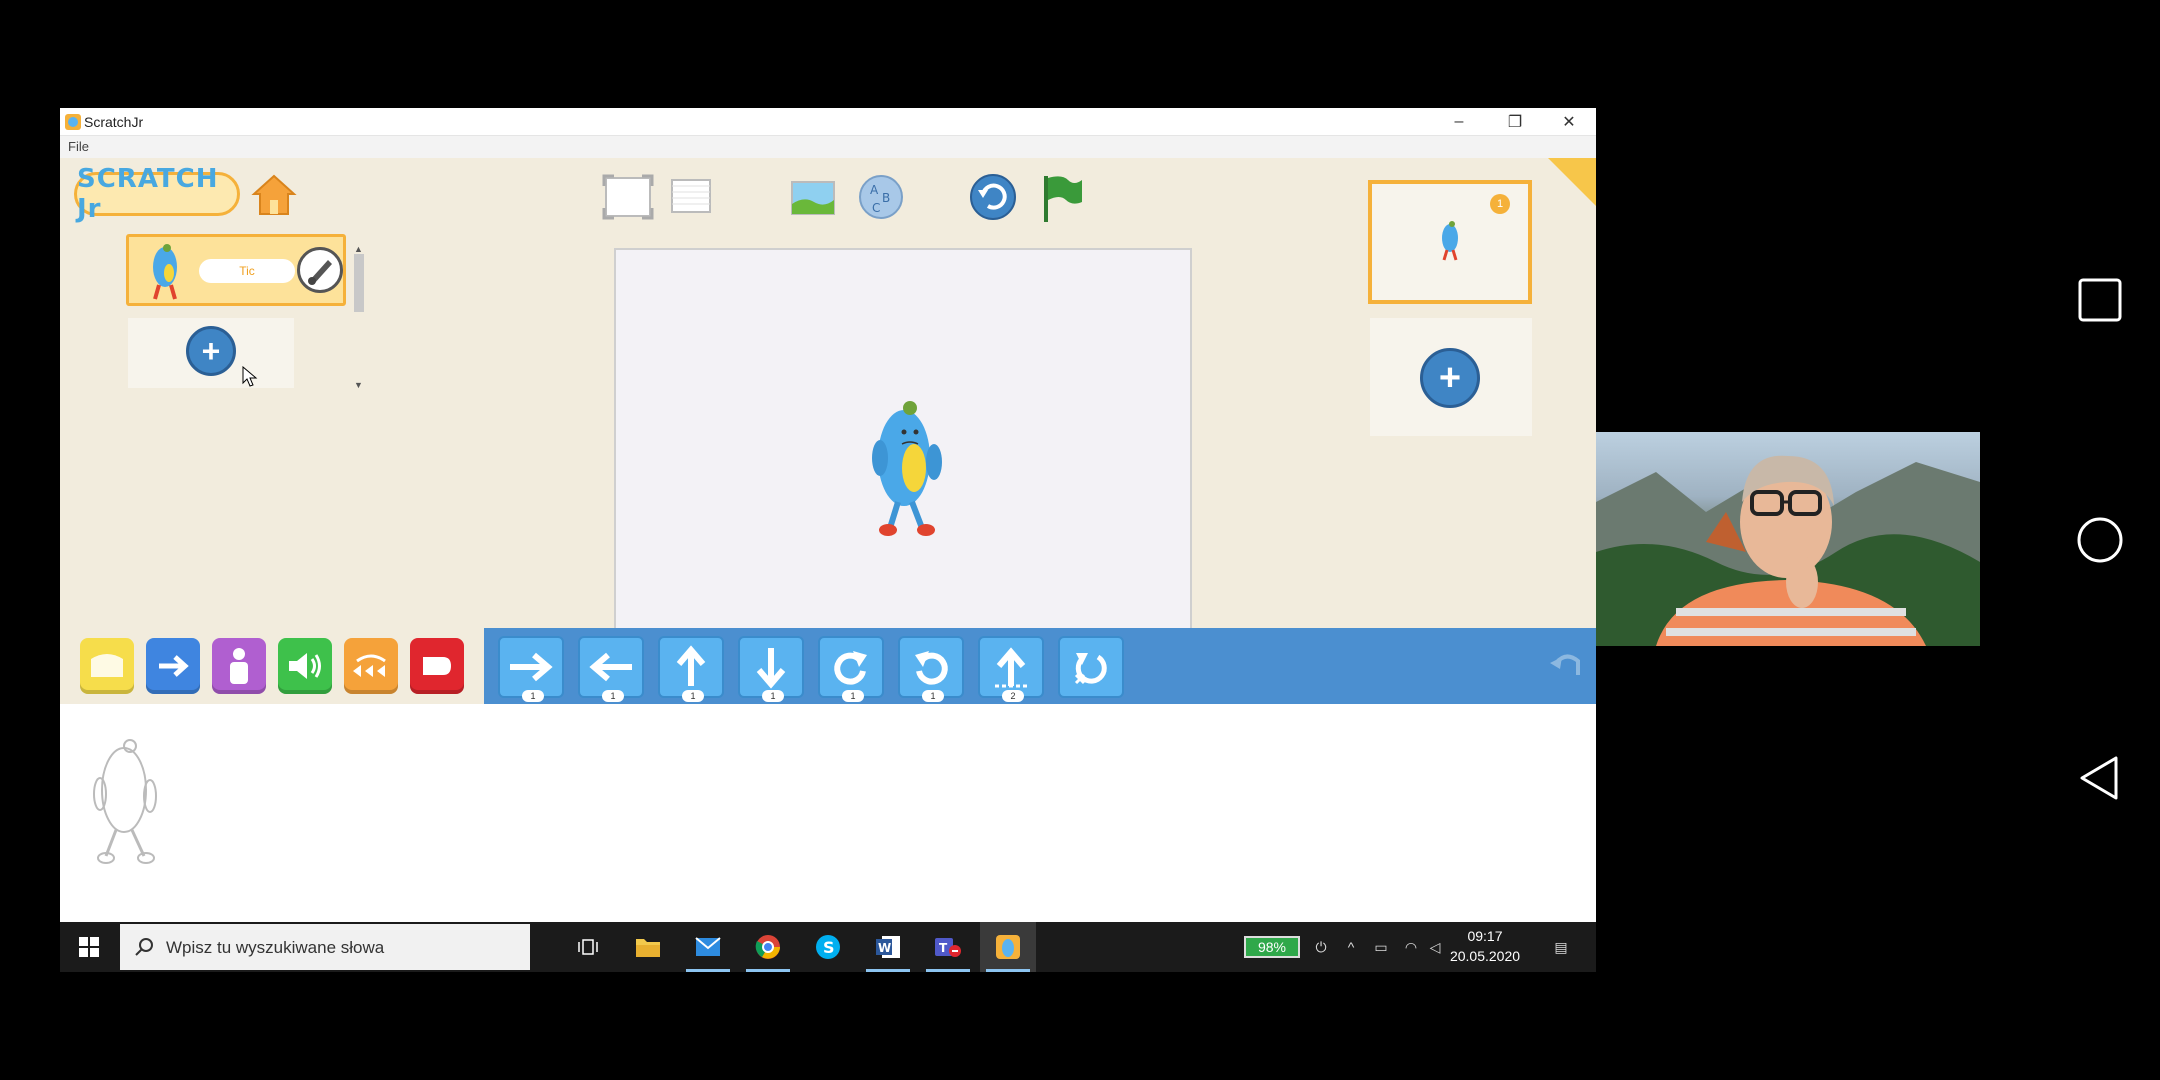  Describe the element at coordinates (165, 272) in the screenshot. I see `tic-sprite-thumbnail` at that location.